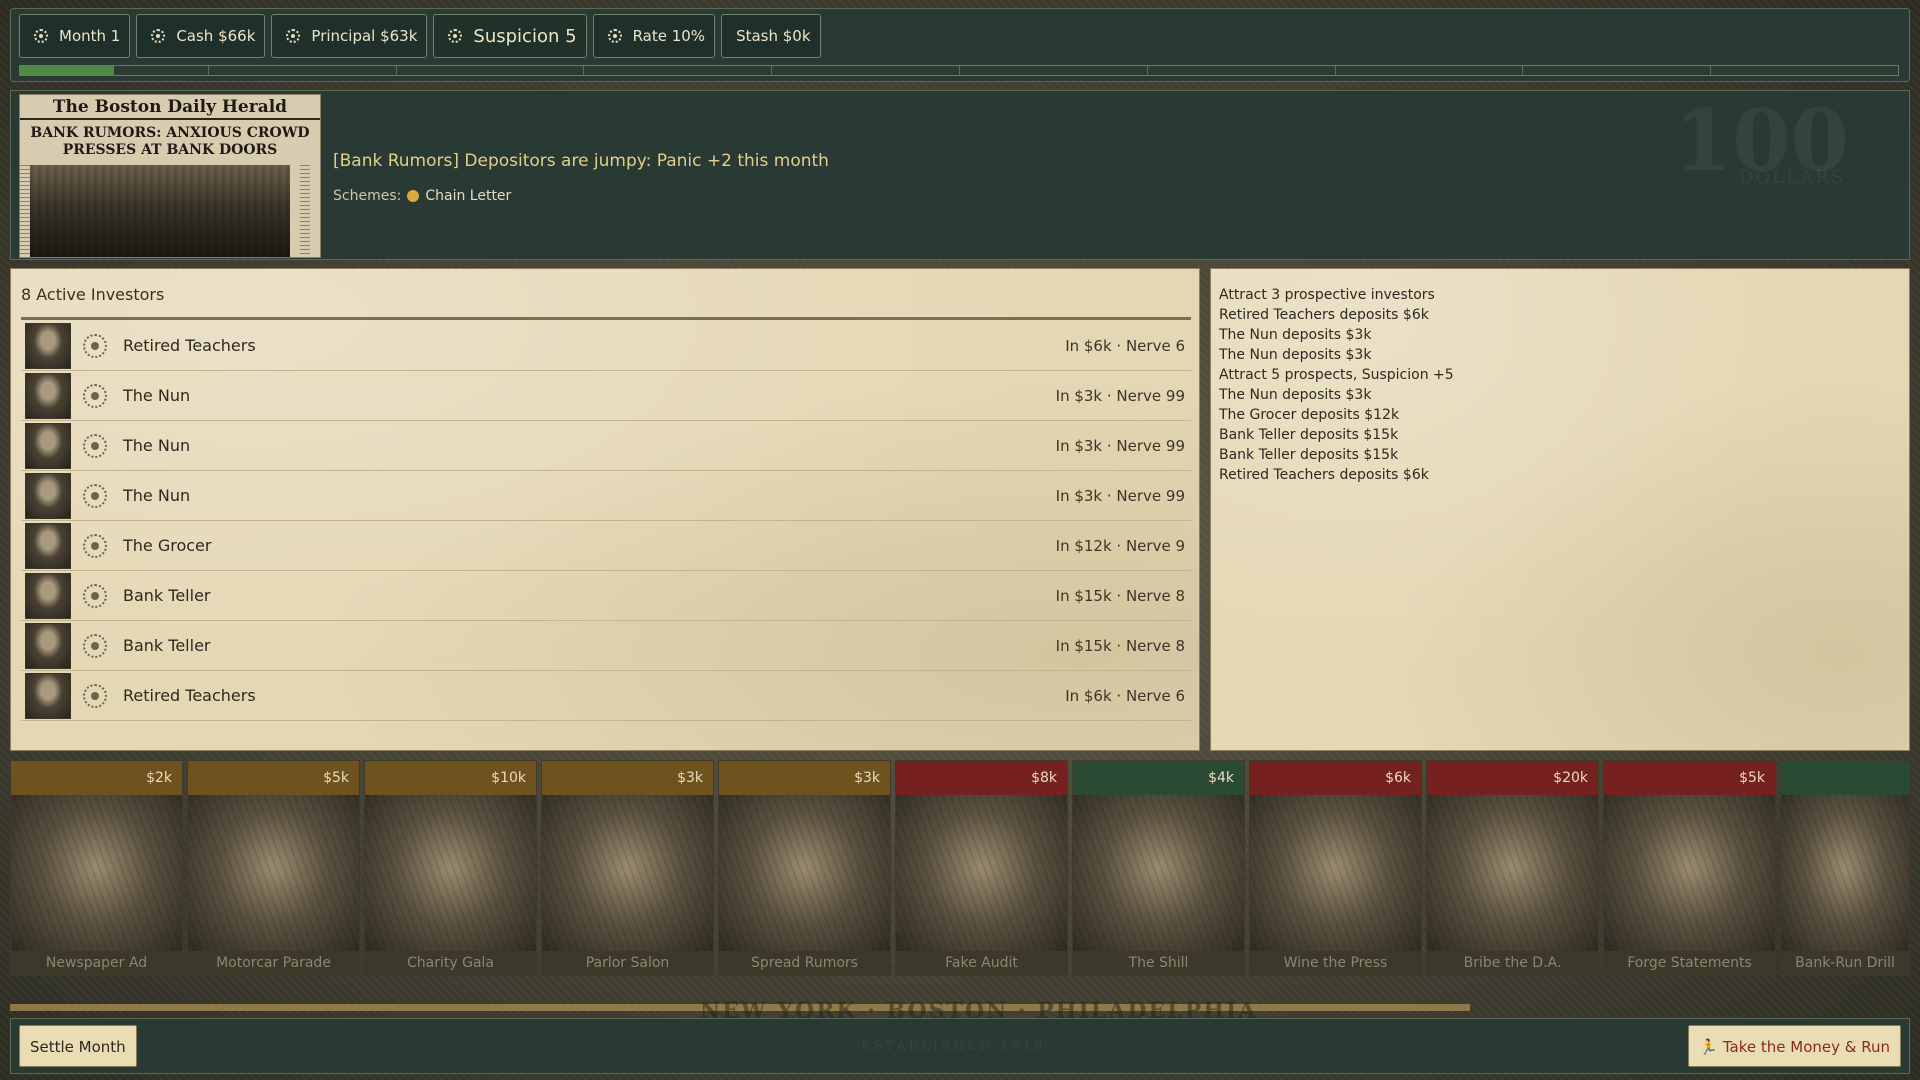 This screenshot has width=1920, height=1080. Describe the element at coordinates (1120, 495) in the screenshot. I see `investor-stats: In $3k · Nerve 99` at that location.